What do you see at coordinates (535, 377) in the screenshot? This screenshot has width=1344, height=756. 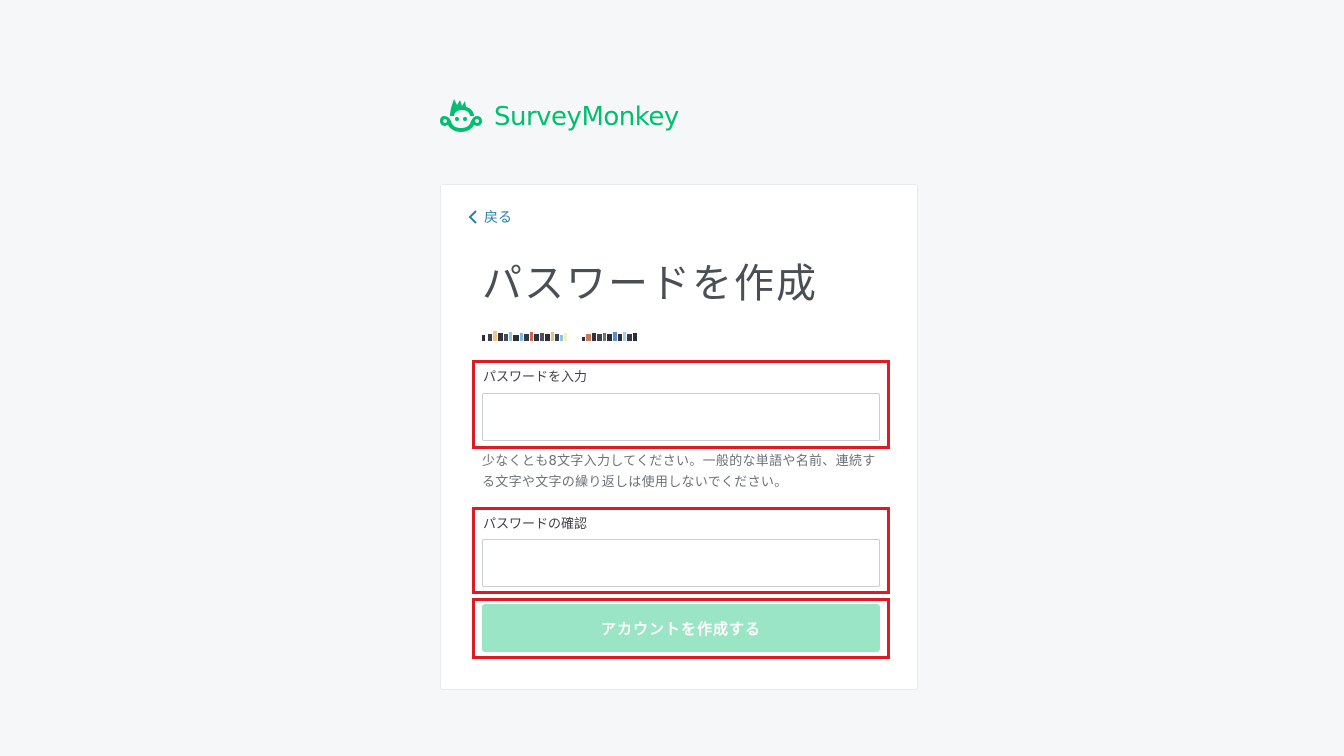 I see `password-label: パスワードを入力` at bounding box center [535, 377].